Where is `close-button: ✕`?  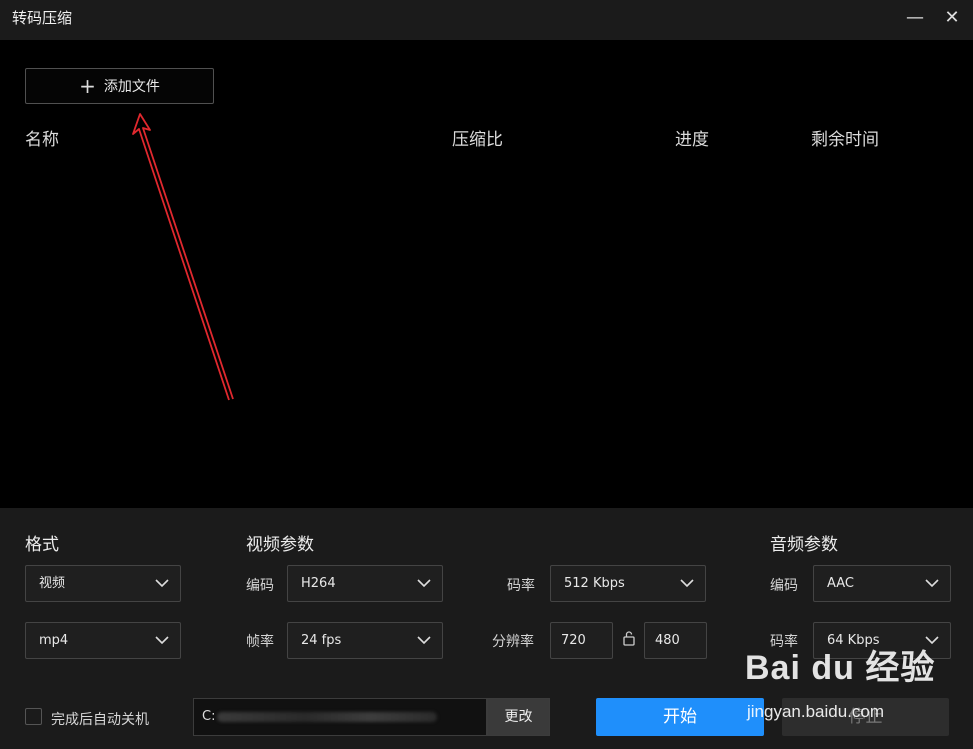
close-button: ✕ is located at coordinates (952, 18).